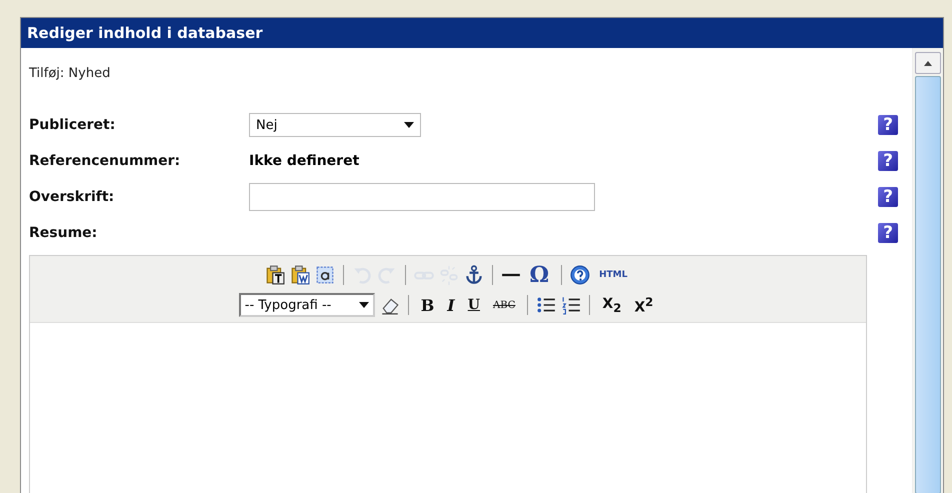 The width and height of the screenshot is (952, 493). Describe the element at coordinates (105, 161) in the screenshot. I see `field-label: Referencenummer:` at that location.